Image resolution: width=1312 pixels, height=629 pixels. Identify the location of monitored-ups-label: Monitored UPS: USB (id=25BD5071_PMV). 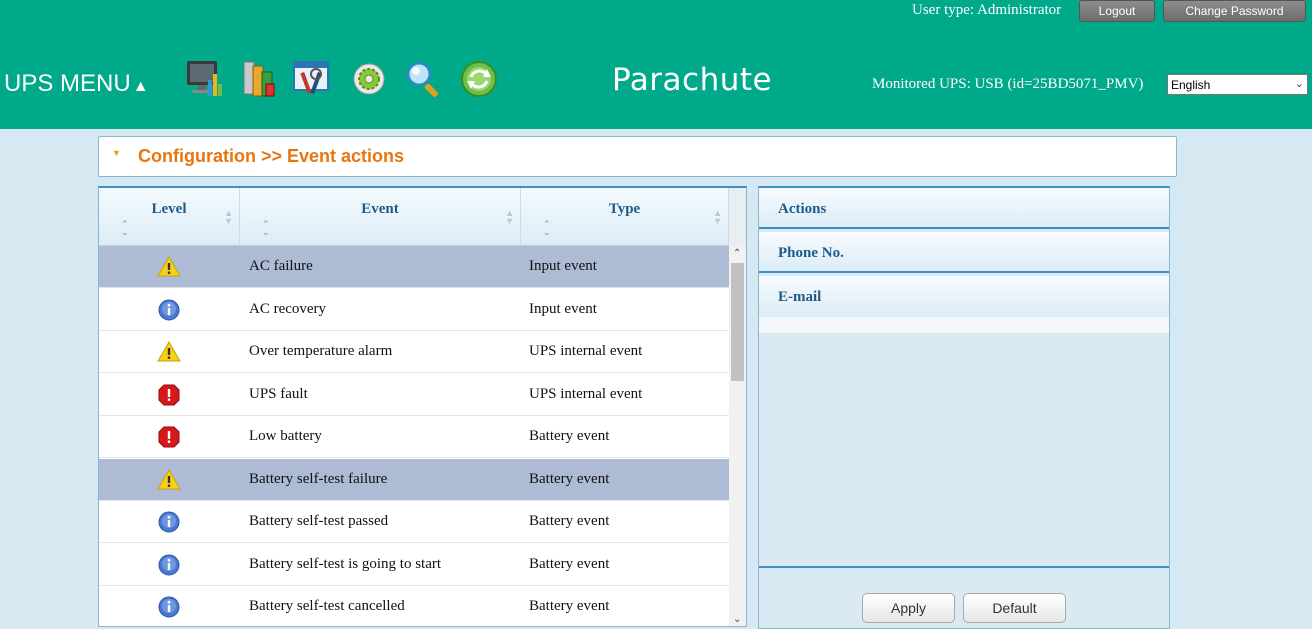
(1008, 84).